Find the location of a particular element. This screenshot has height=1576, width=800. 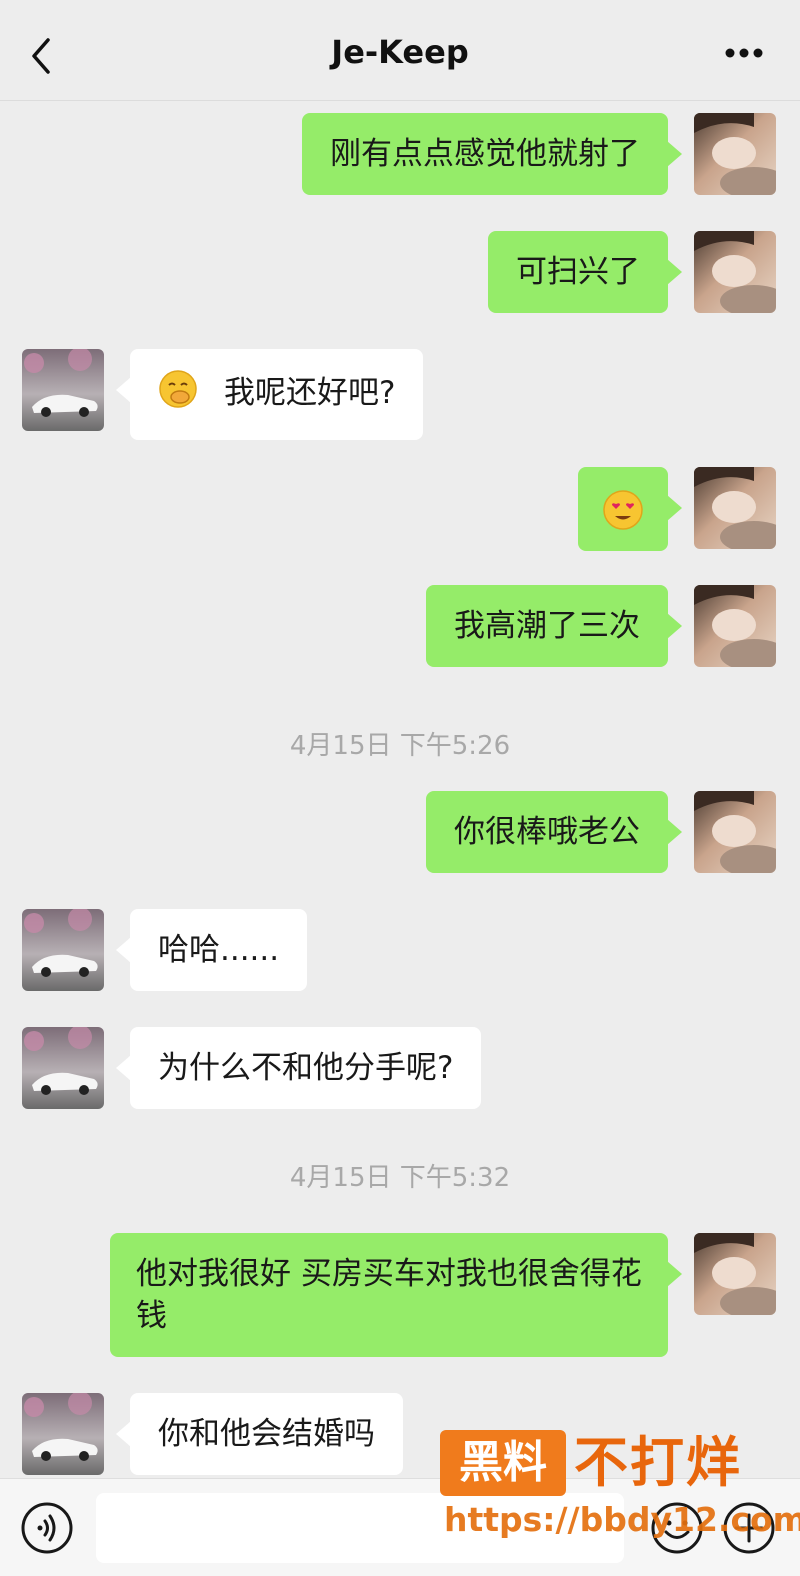

watermark-badge: 黑料 is located at coordinates (503, 1463).